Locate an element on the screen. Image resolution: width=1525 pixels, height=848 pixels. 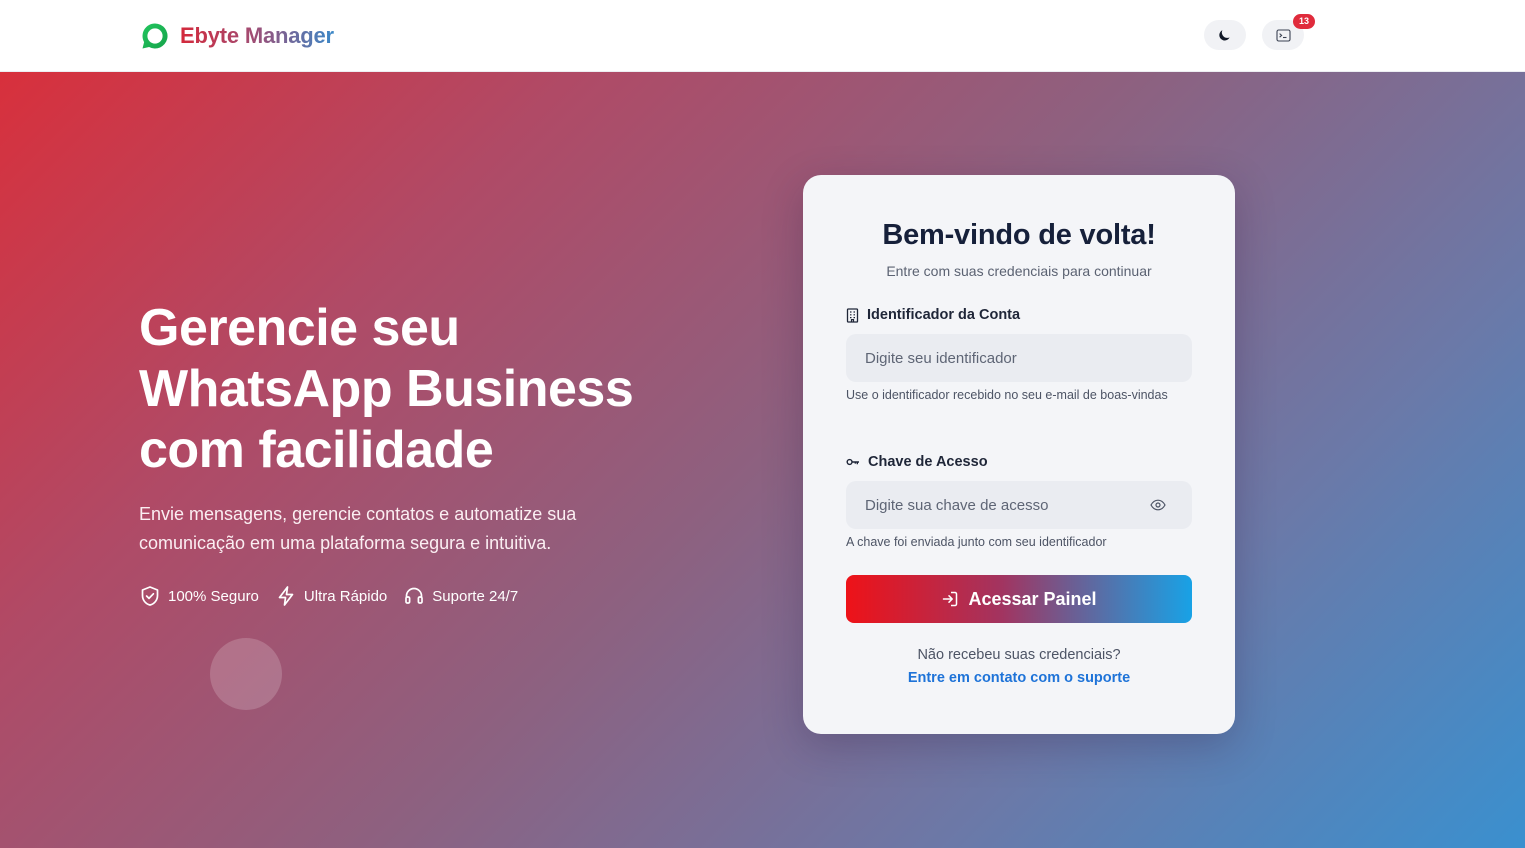
feature-label: 100% Seguro is located at coordinates (213, 596).